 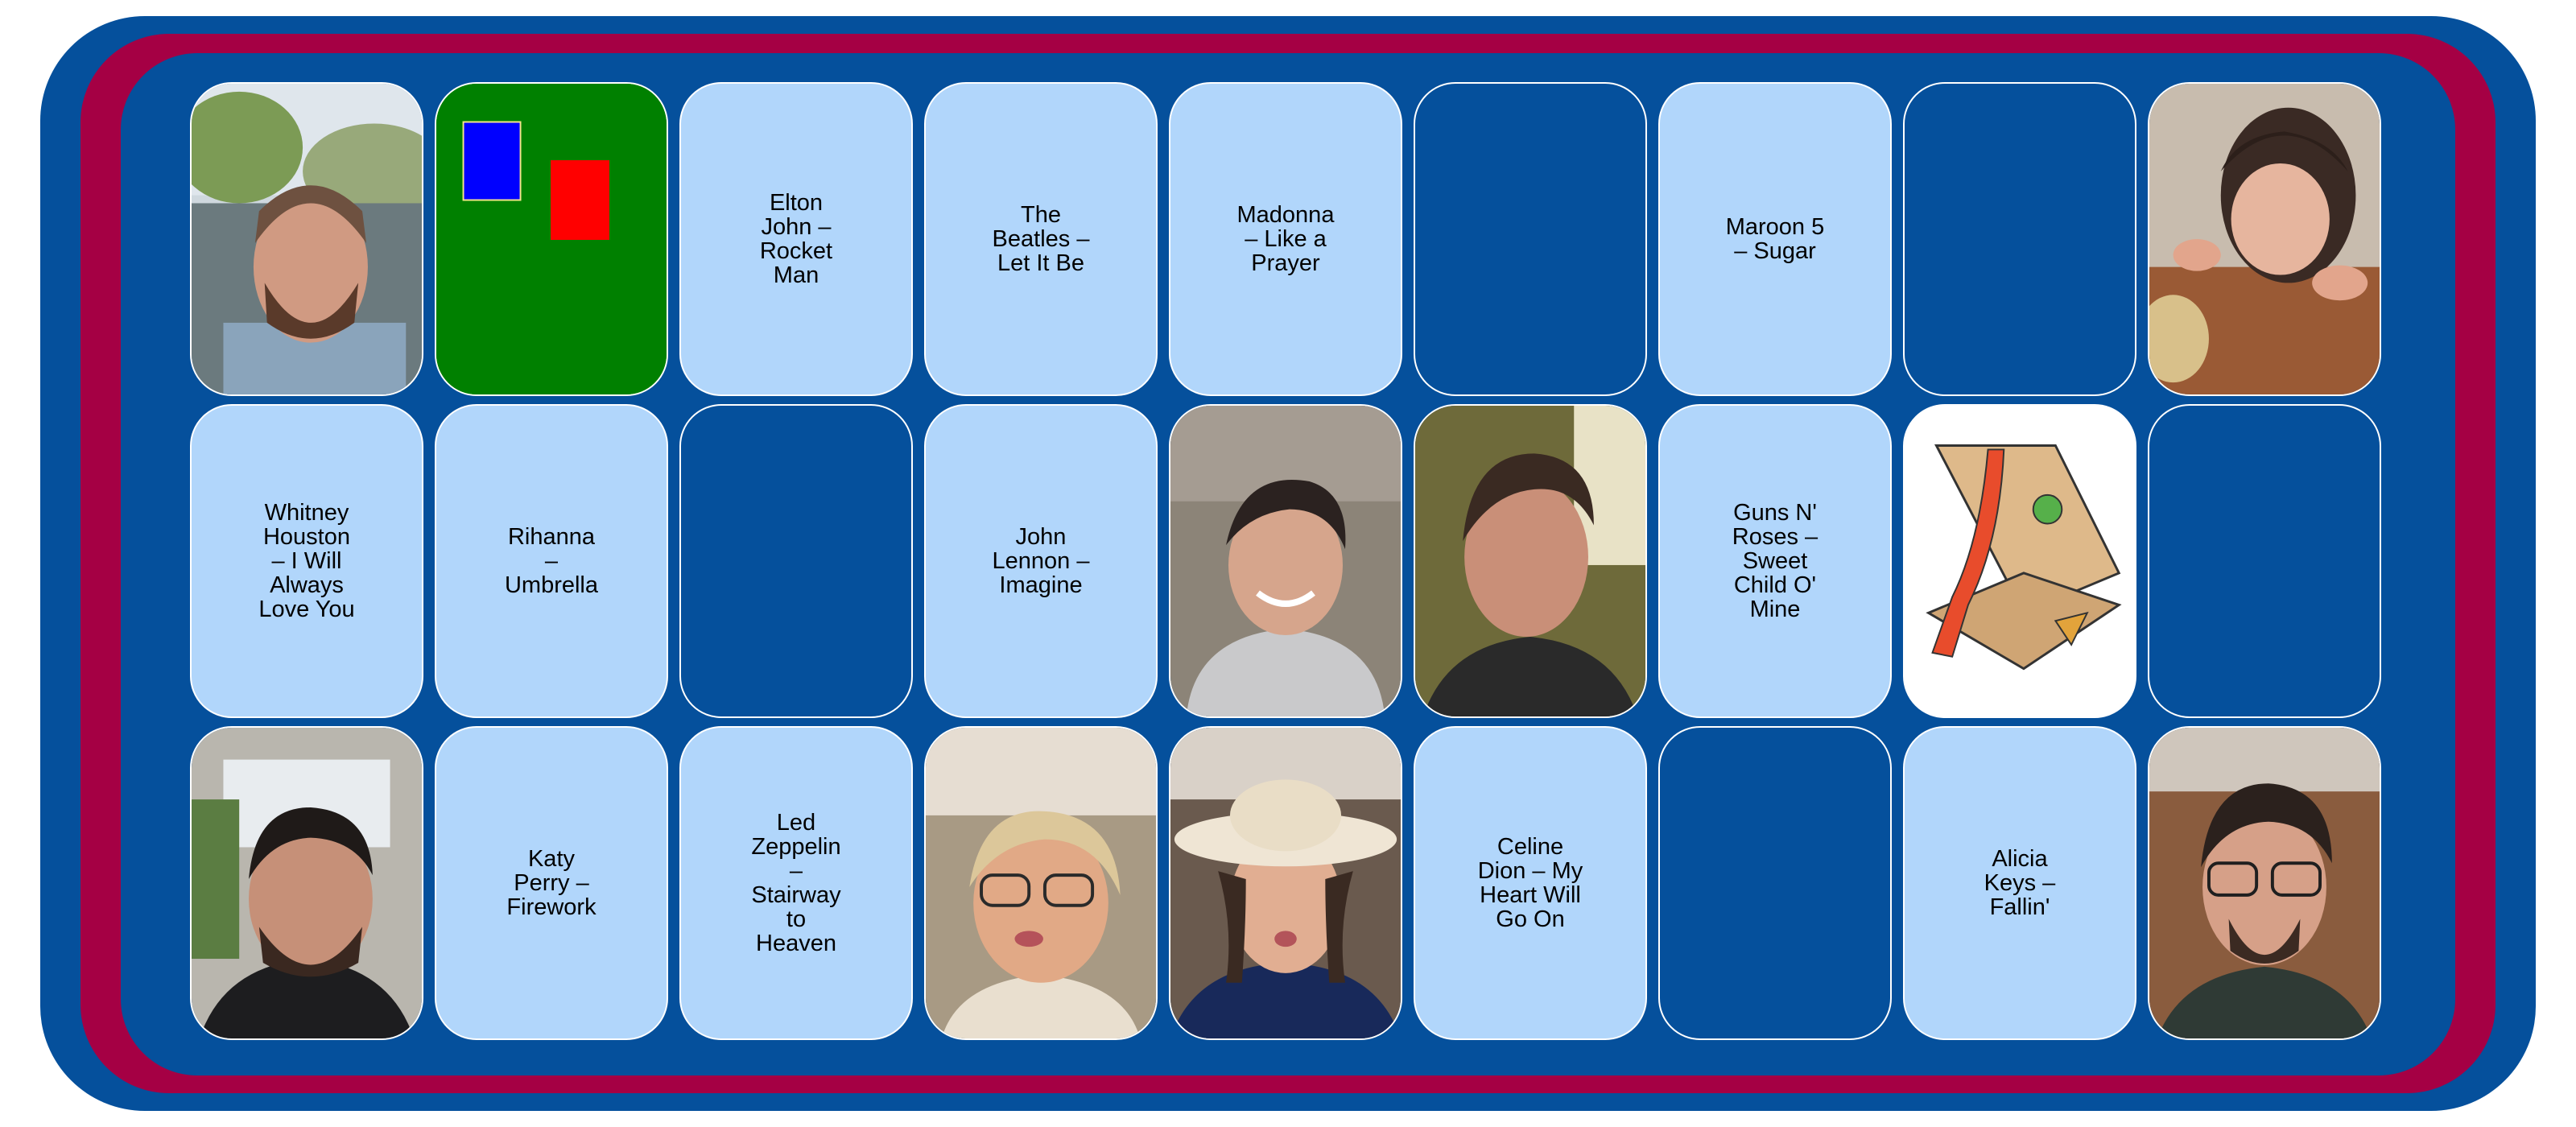 I want to click on card-song: Katy Perry – Firework, so click(x=551, y=883).